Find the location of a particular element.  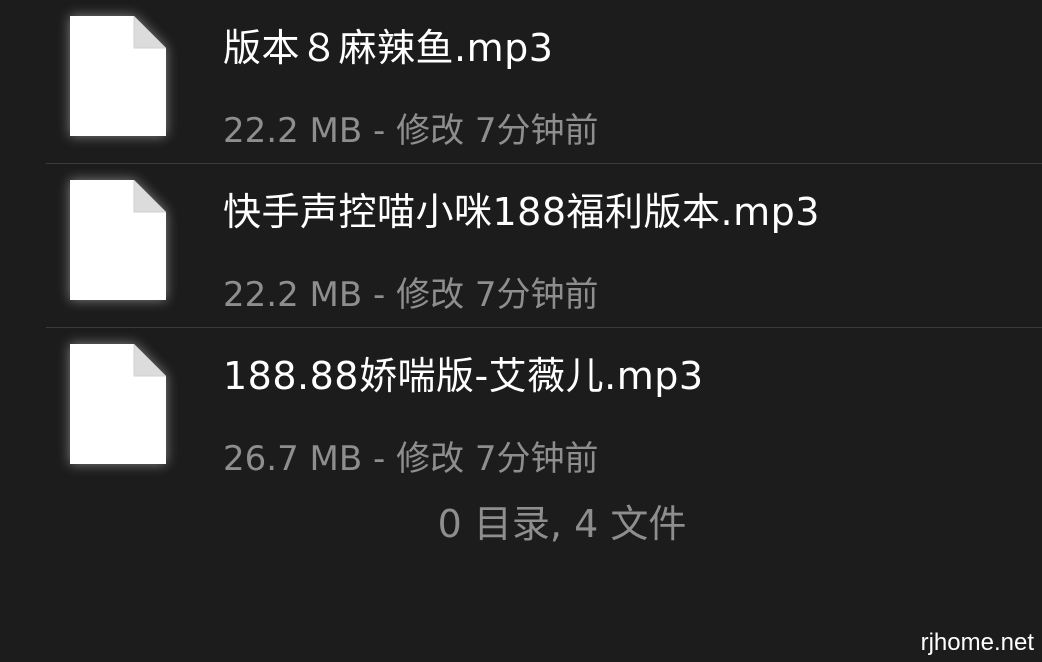

file-name: 快手声控喵小咪188福利版本.mp3 is located at coordinates (521, 212).